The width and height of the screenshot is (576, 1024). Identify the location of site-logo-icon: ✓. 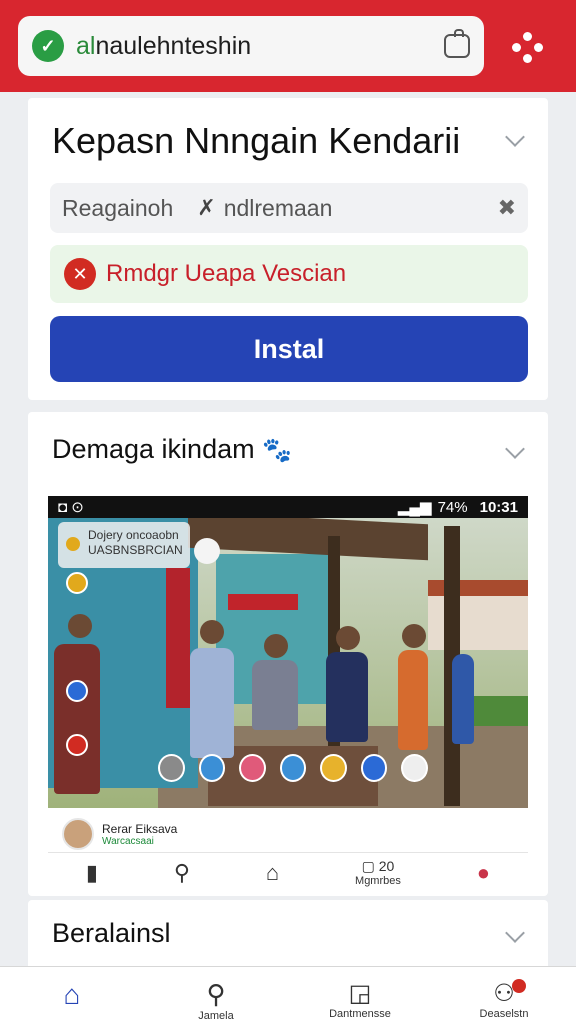
(48, 46).